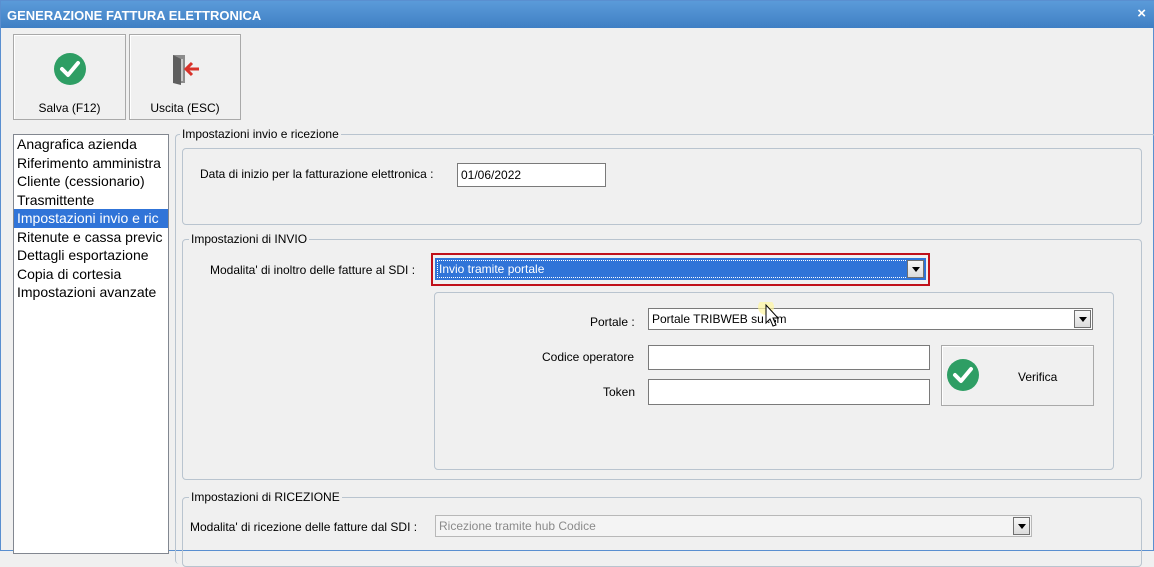 This screenshot has height=567, width=1154. Describe the element at coordinates (770, 315) in the screenshot. I see `mouse-cursor-icon` at that location.